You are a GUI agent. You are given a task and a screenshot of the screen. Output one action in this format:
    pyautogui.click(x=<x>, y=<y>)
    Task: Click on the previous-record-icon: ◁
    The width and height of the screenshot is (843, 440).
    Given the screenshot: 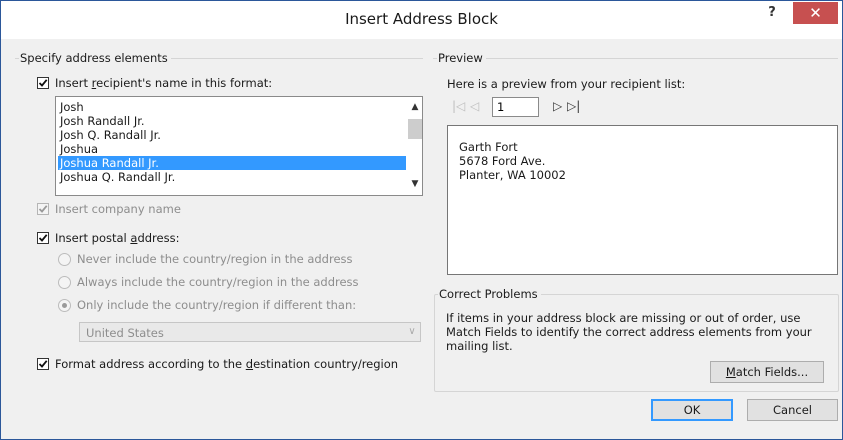 What is the action you would take?
    pyautogui.click(x=474, y=106)
    